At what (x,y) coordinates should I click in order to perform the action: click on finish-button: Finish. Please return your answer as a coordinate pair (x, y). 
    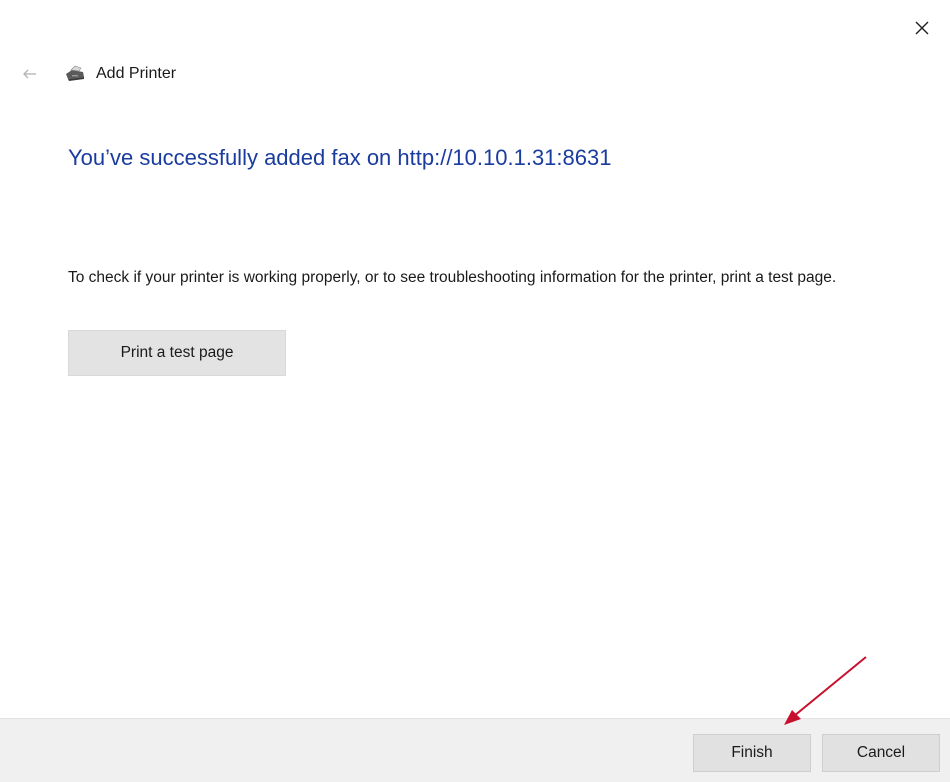
    Looking at the image, I should click on (752, 753).